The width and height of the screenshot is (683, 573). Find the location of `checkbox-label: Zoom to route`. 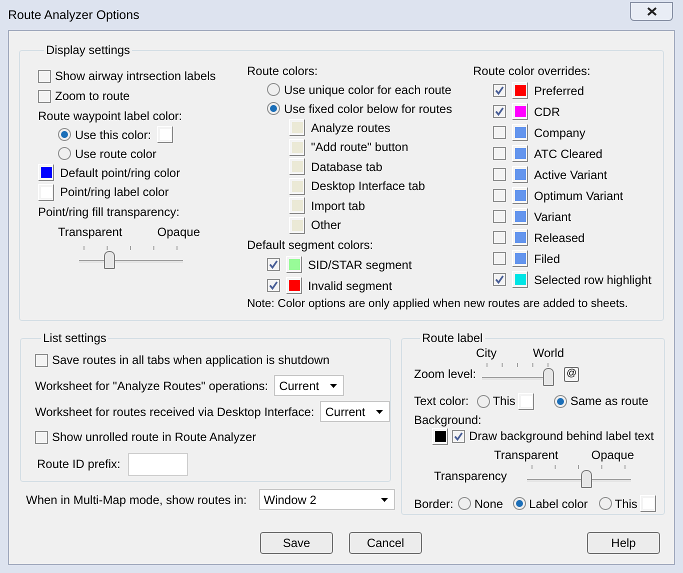

checkbox-label: Zoom to route is located at coordinates (92, 96).